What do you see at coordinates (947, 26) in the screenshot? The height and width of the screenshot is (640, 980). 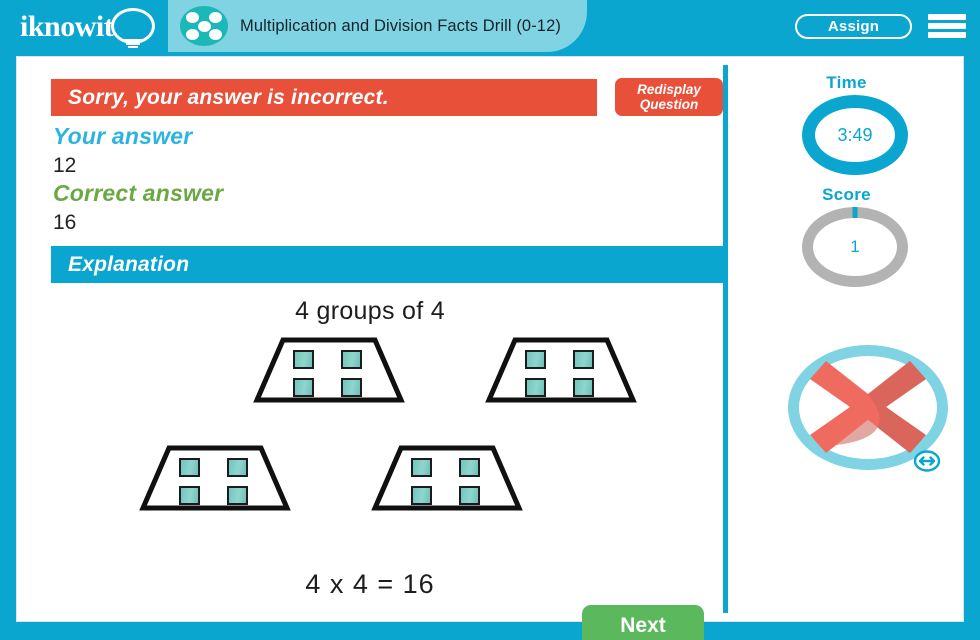 I see `hamburger-menu-icon` at bounding box center [947, 26].